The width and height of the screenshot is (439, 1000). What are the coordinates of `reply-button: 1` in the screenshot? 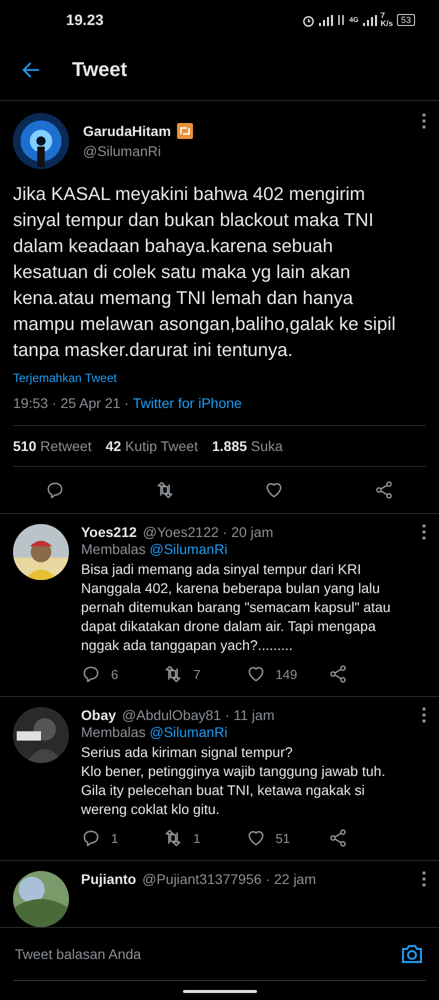 It's located at (122, 838).